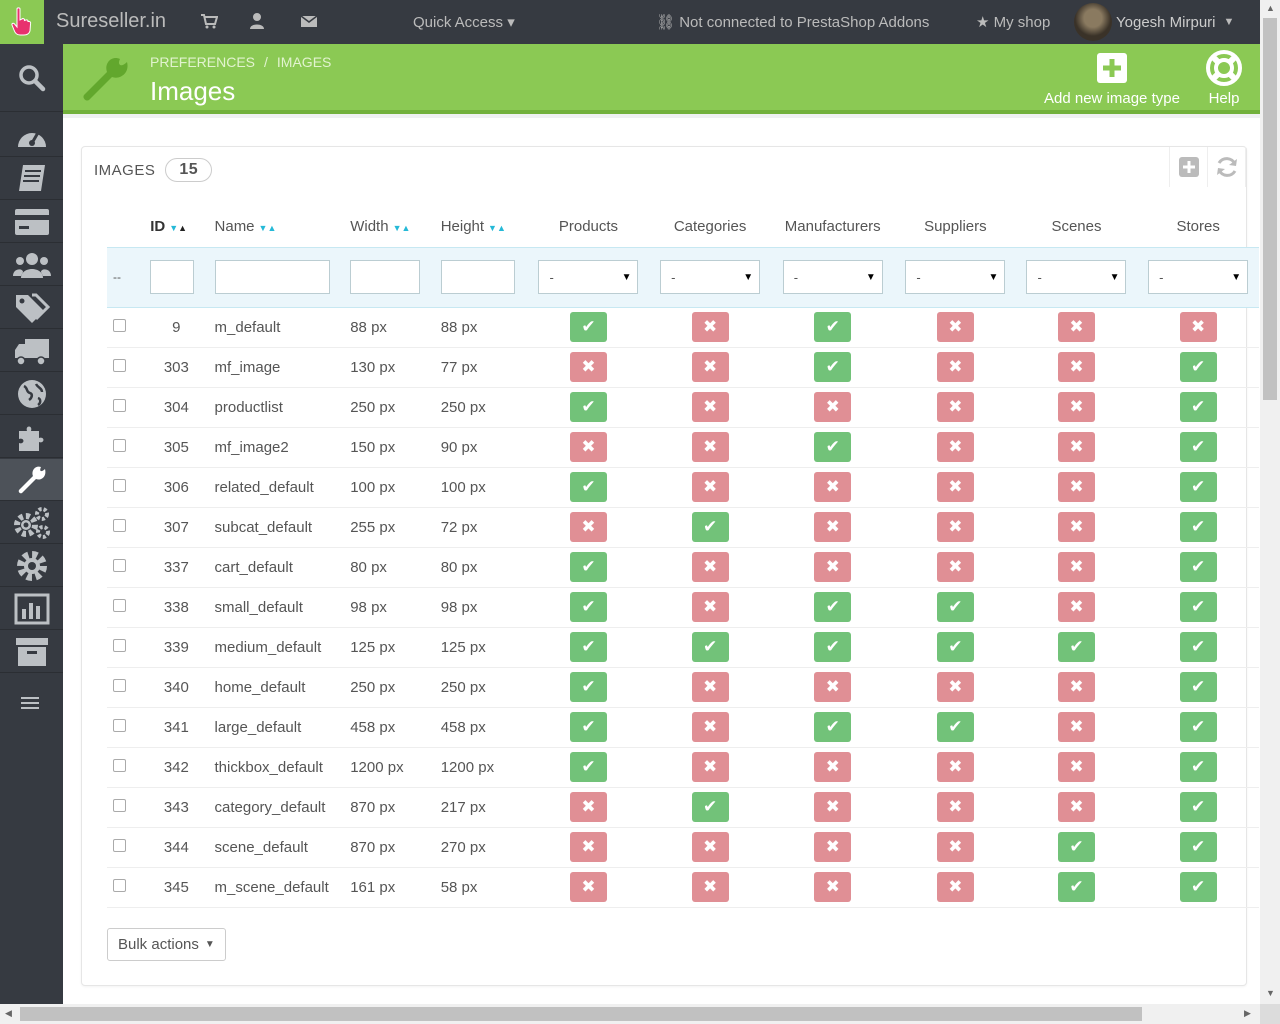  What do you see at coordinates (1198, 277) in the screenshot?
I see `filter-stores-select: - ▼` at bounding box center [1198, 277].